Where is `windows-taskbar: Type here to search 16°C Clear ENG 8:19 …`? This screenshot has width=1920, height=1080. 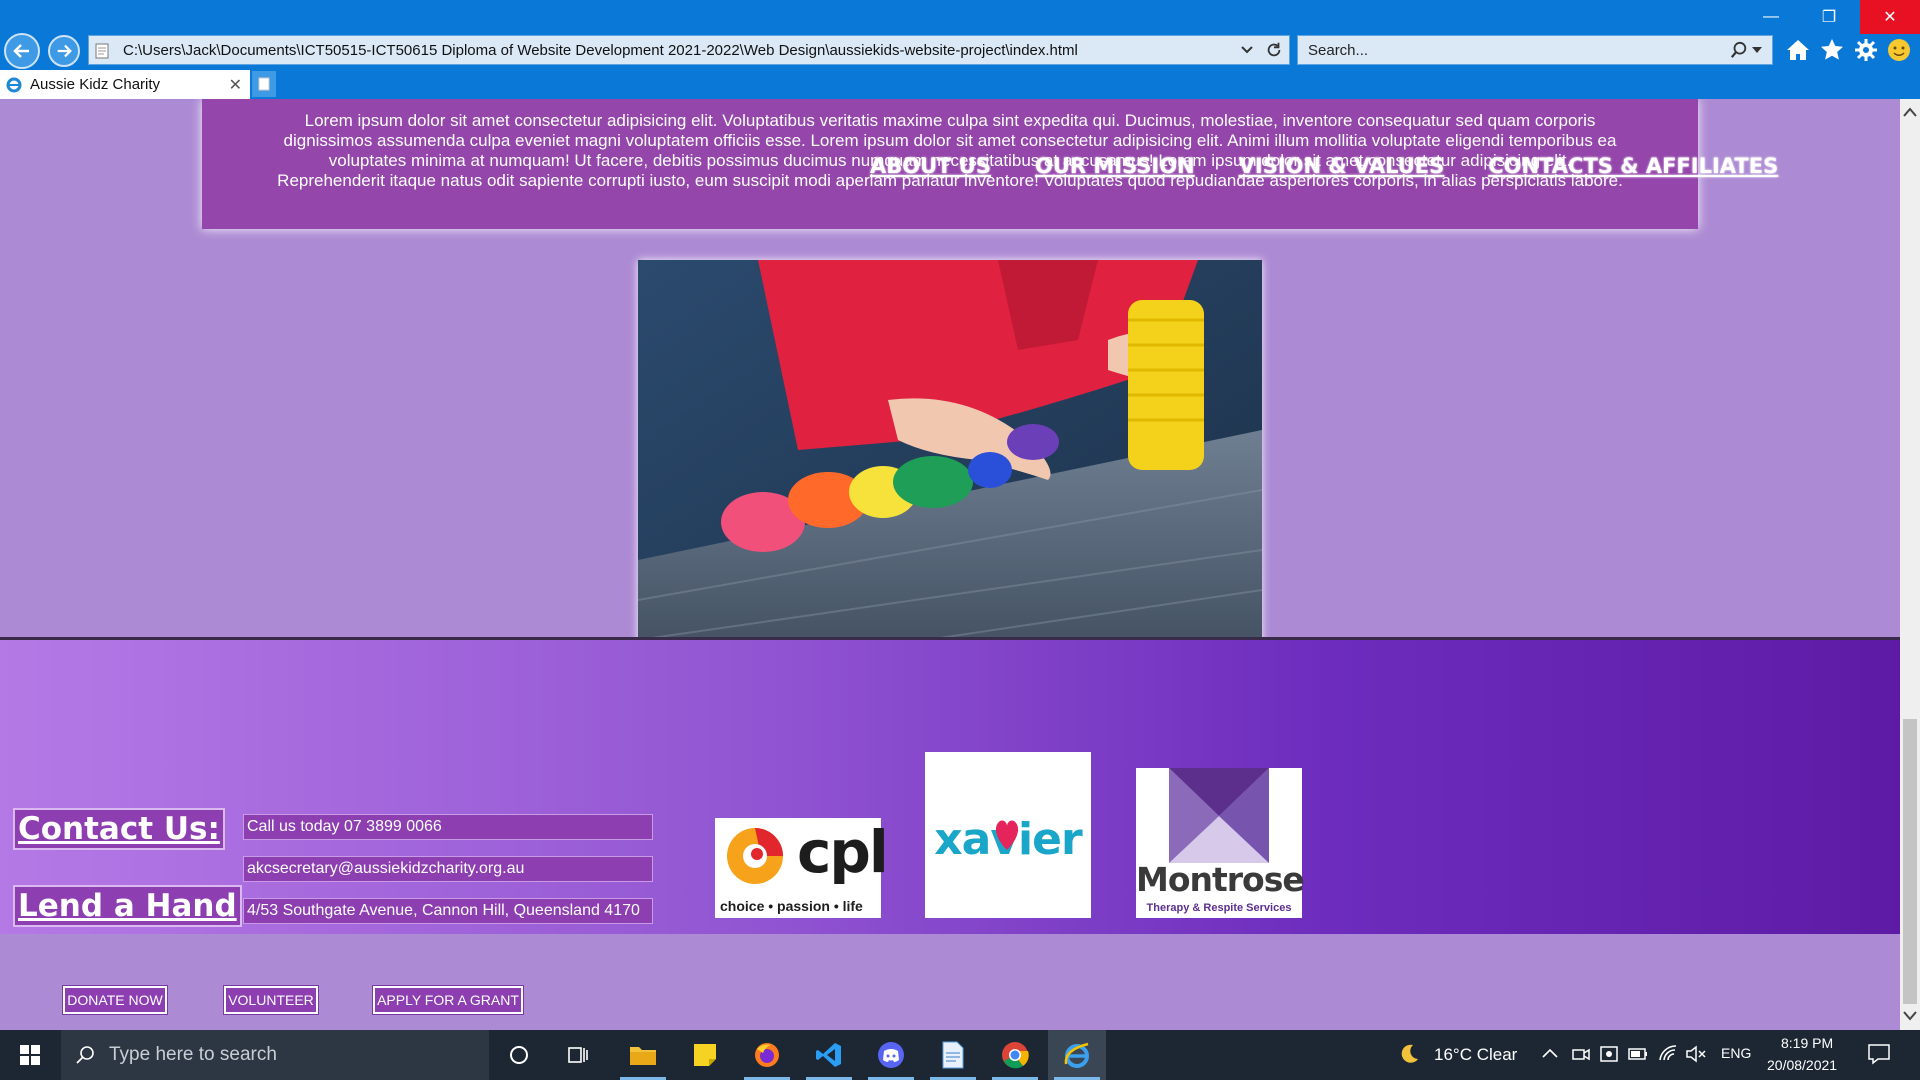
windows-taskbar: Type here to search 16°C Clear ENG 8:19 … is located at coordinates (960, 1055).